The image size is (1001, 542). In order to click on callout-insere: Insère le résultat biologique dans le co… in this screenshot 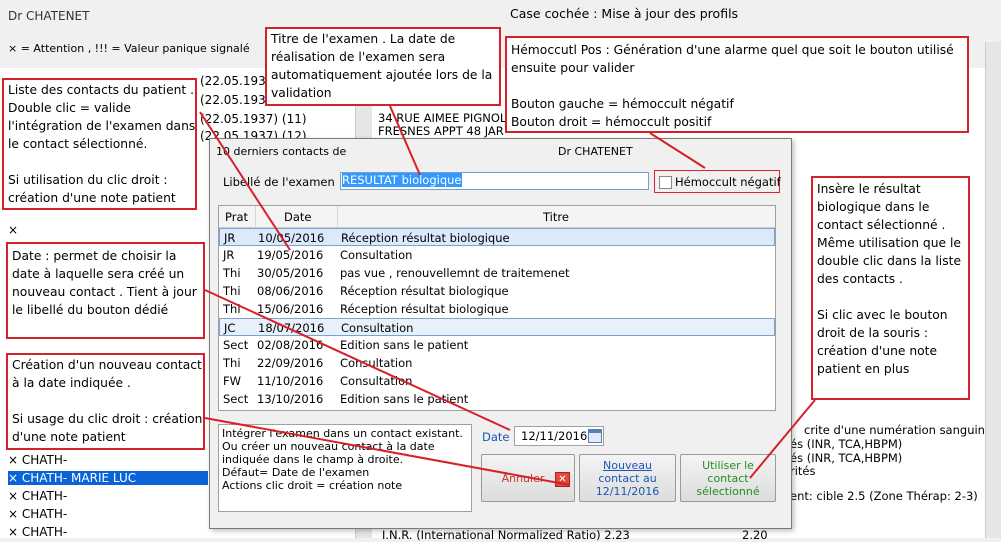, I will do `click(890, 288)`.